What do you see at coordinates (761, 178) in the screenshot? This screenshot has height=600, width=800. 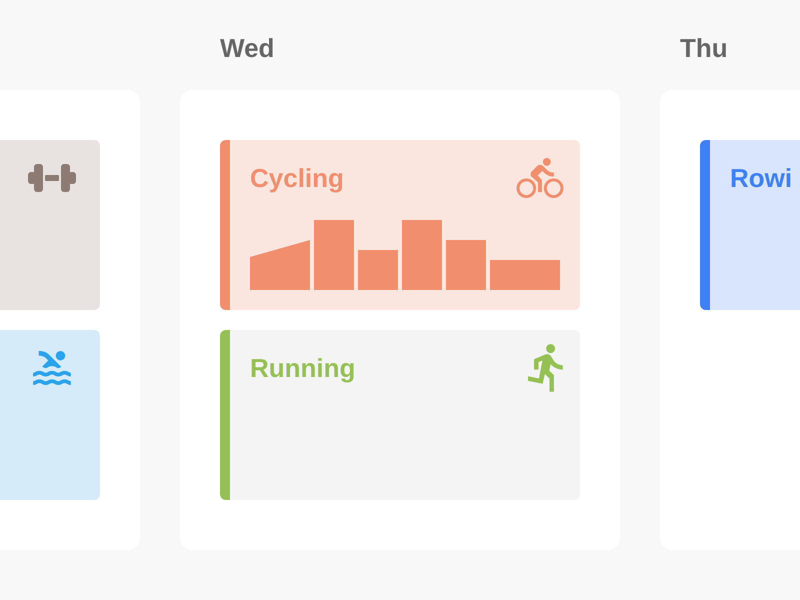 I see `workout-title: Rowi` at bounding box center [761, 178].